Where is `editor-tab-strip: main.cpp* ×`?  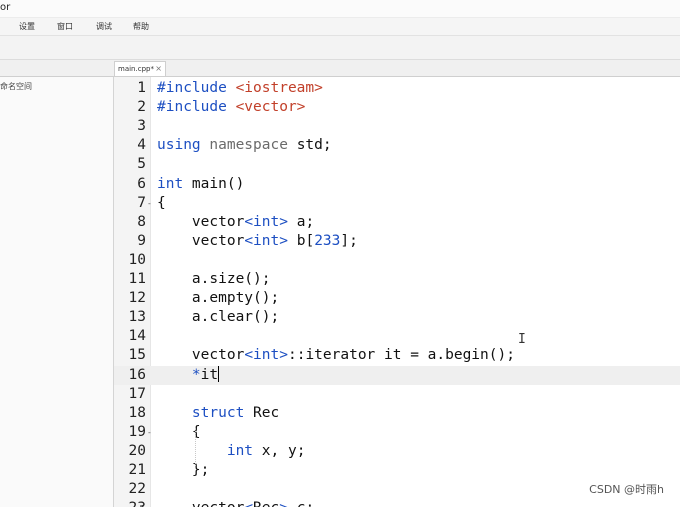 editor-tab-strip: main.cpp* × is located at coordinates (340, 68).